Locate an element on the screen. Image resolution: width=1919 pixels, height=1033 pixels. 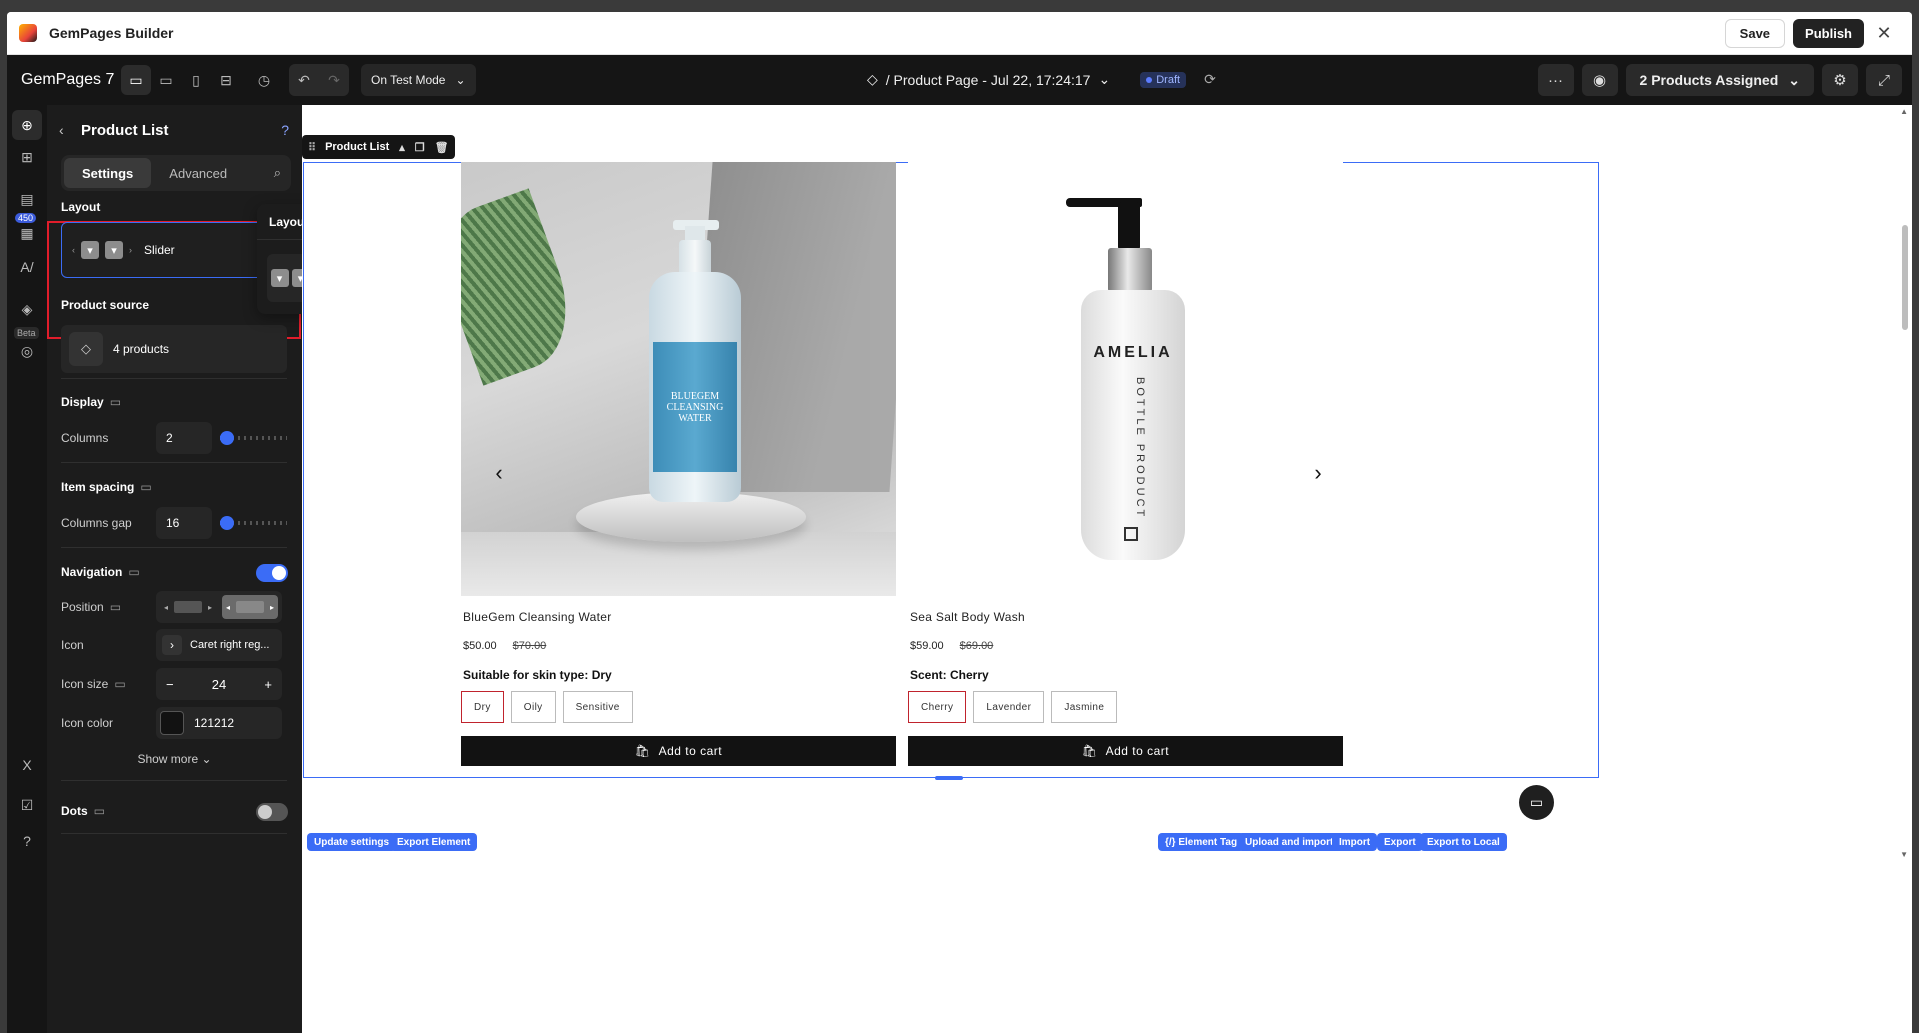
trash-icon: 🗑 is located at coordinates (442, 147).